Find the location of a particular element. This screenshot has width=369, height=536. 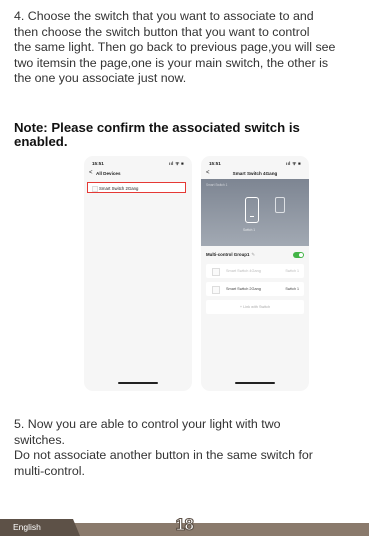

row-device-name: Smart Switch 4Gang is located at coordinates (243, 271).